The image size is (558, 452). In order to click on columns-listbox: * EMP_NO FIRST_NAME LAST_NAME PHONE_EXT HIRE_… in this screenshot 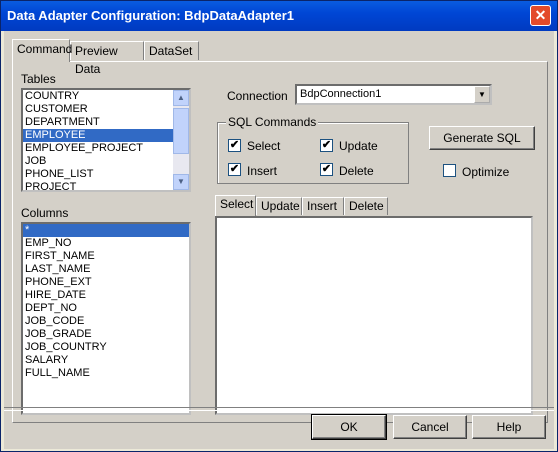, I will do `click(106, 318)`.